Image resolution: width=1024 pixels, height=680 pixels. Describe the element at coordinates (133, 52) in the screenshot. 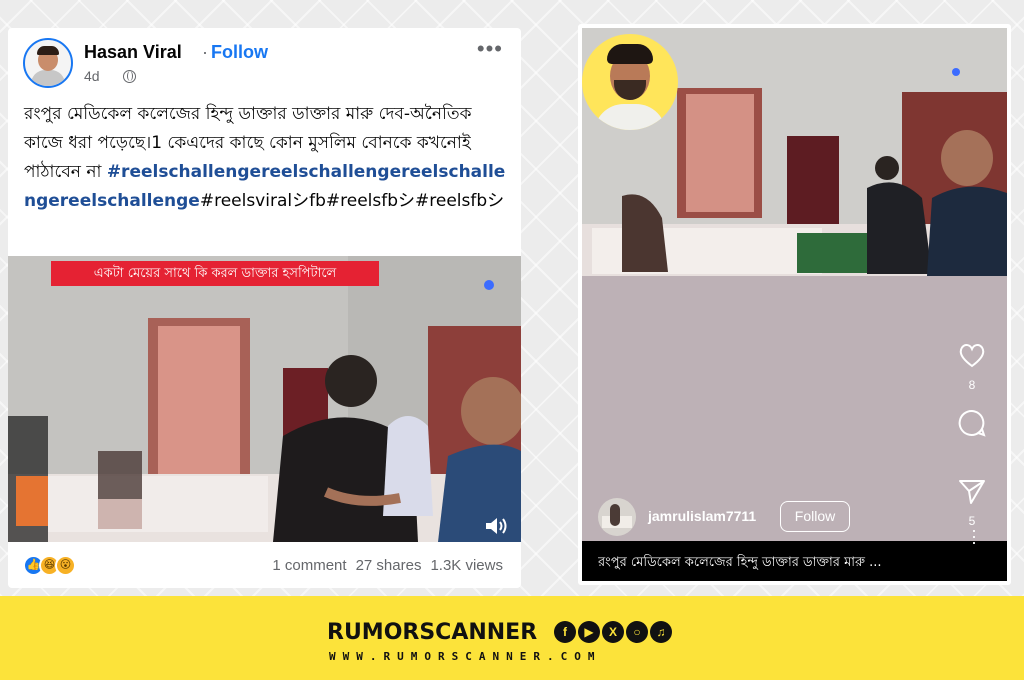

I see `author-name: Hasan Viral` at that location.